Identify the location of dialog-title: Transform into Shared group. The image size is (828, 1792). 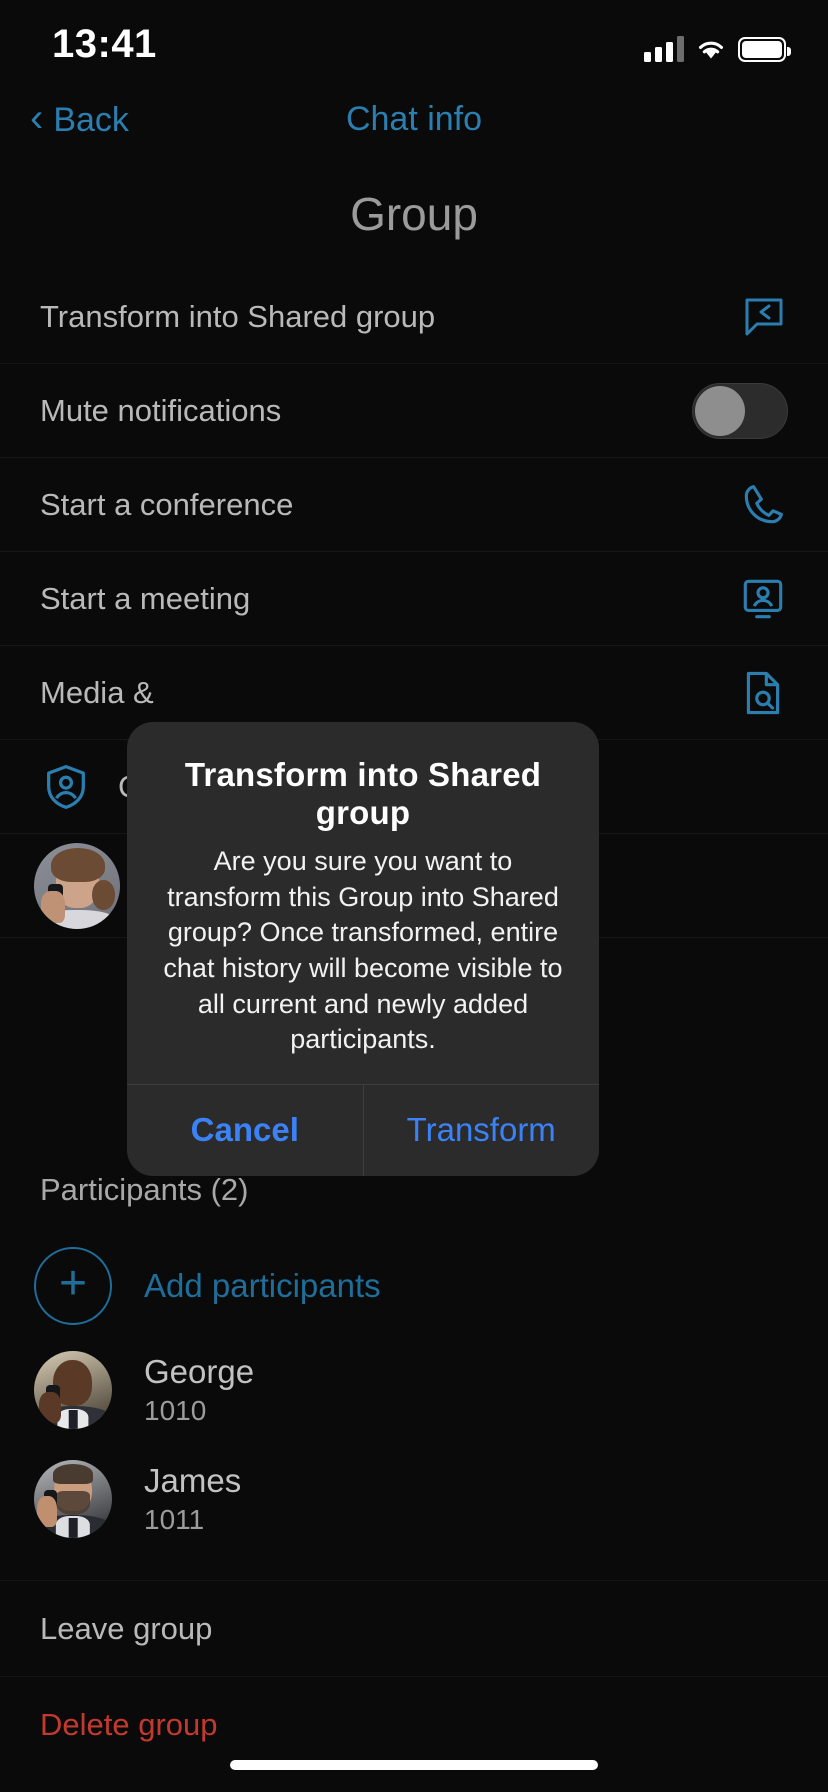
(363, 793).